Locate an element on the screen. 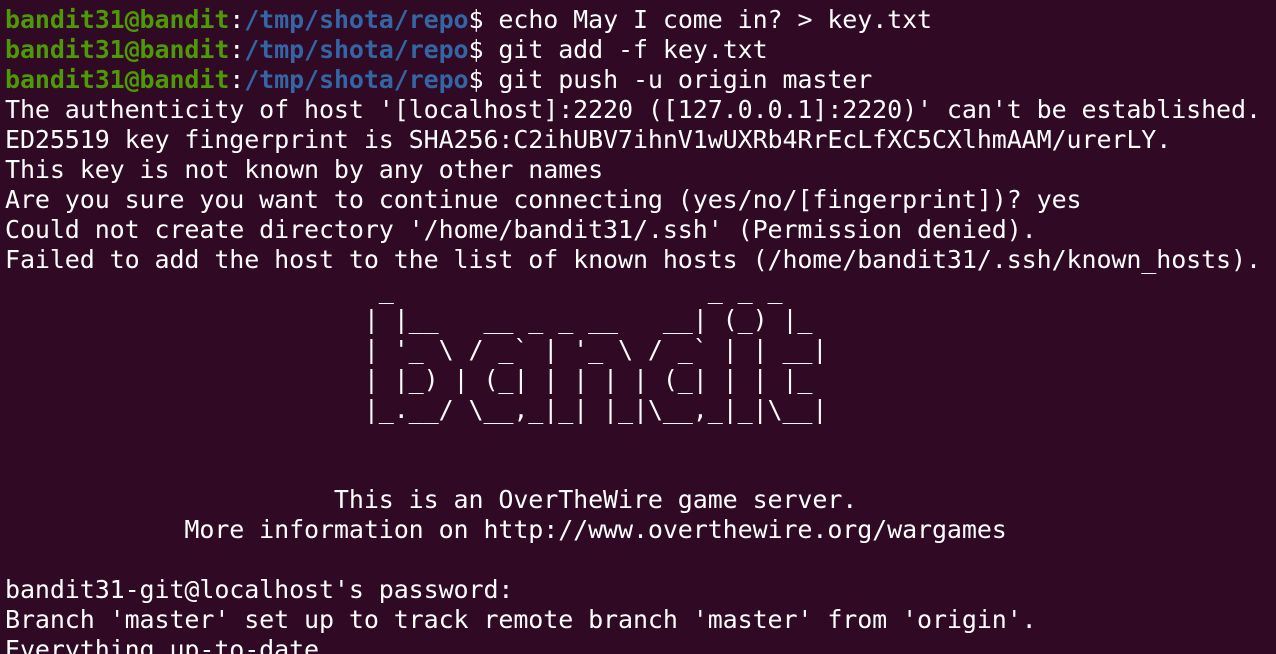 The width and height of the screenshot is (1276, 654). output-line: Everything up-to-date is located at coordinates (162, 644).